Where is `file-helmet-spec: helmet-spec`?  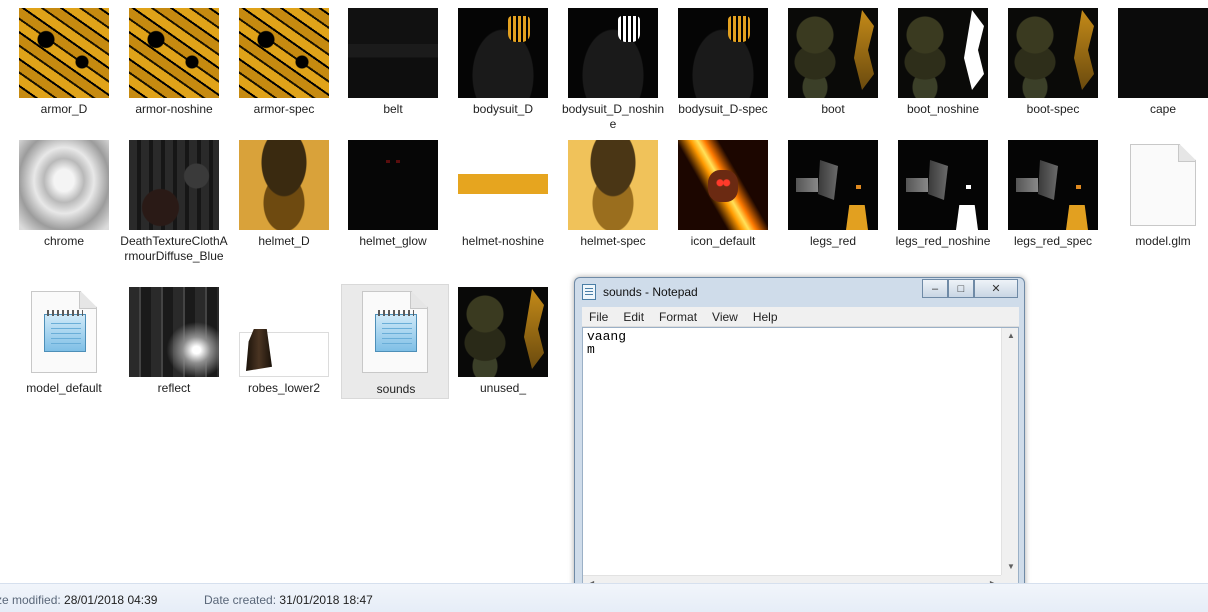 file-helmet-spec: helmet-spec is located at coordinates (613, 200).